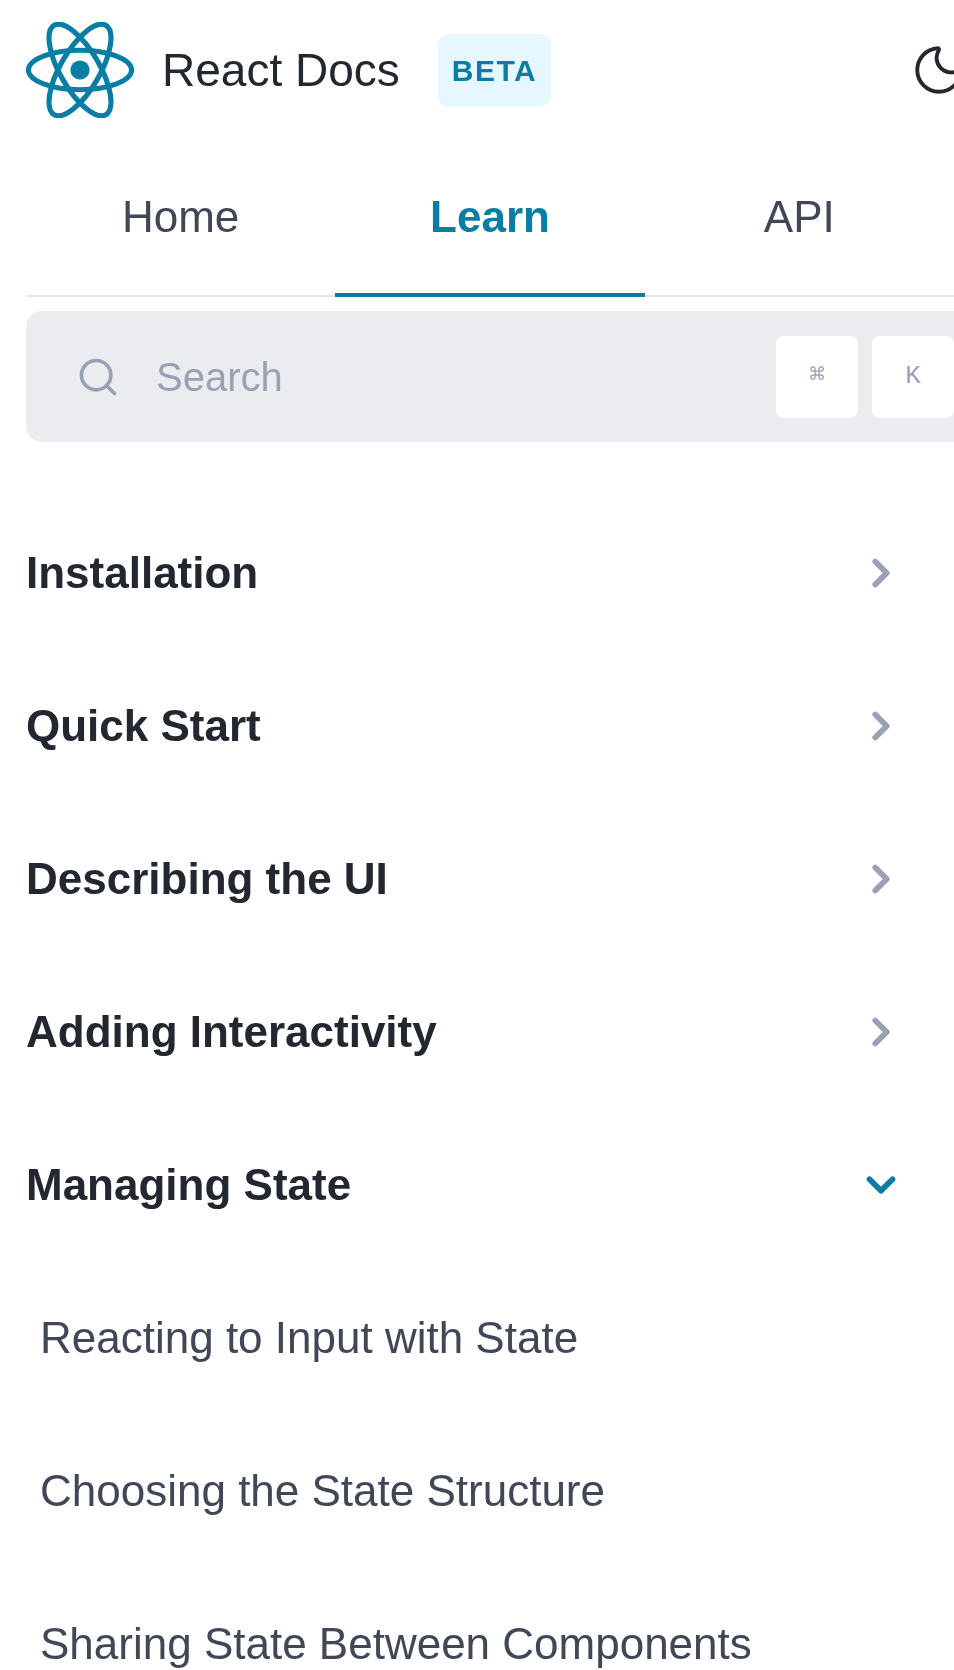  I want to click on search-placeholder: Search, so click(220, 377).